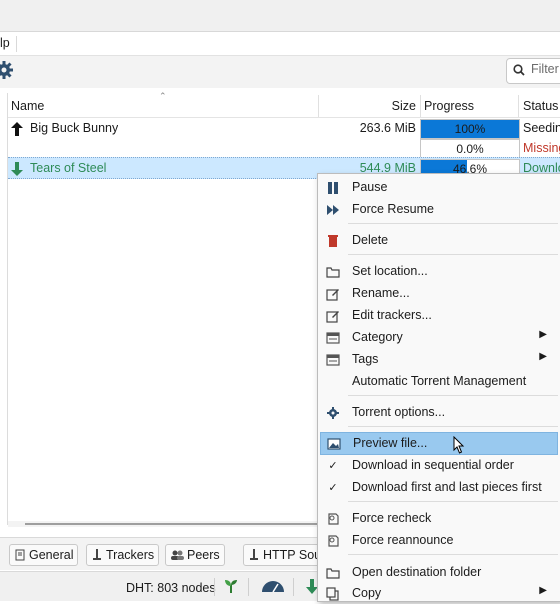  What do you see at coordinates (171, 588) in the screenshot?
I see `dht-status: DHT: 803 nodes` at bounding box center [171, 588].